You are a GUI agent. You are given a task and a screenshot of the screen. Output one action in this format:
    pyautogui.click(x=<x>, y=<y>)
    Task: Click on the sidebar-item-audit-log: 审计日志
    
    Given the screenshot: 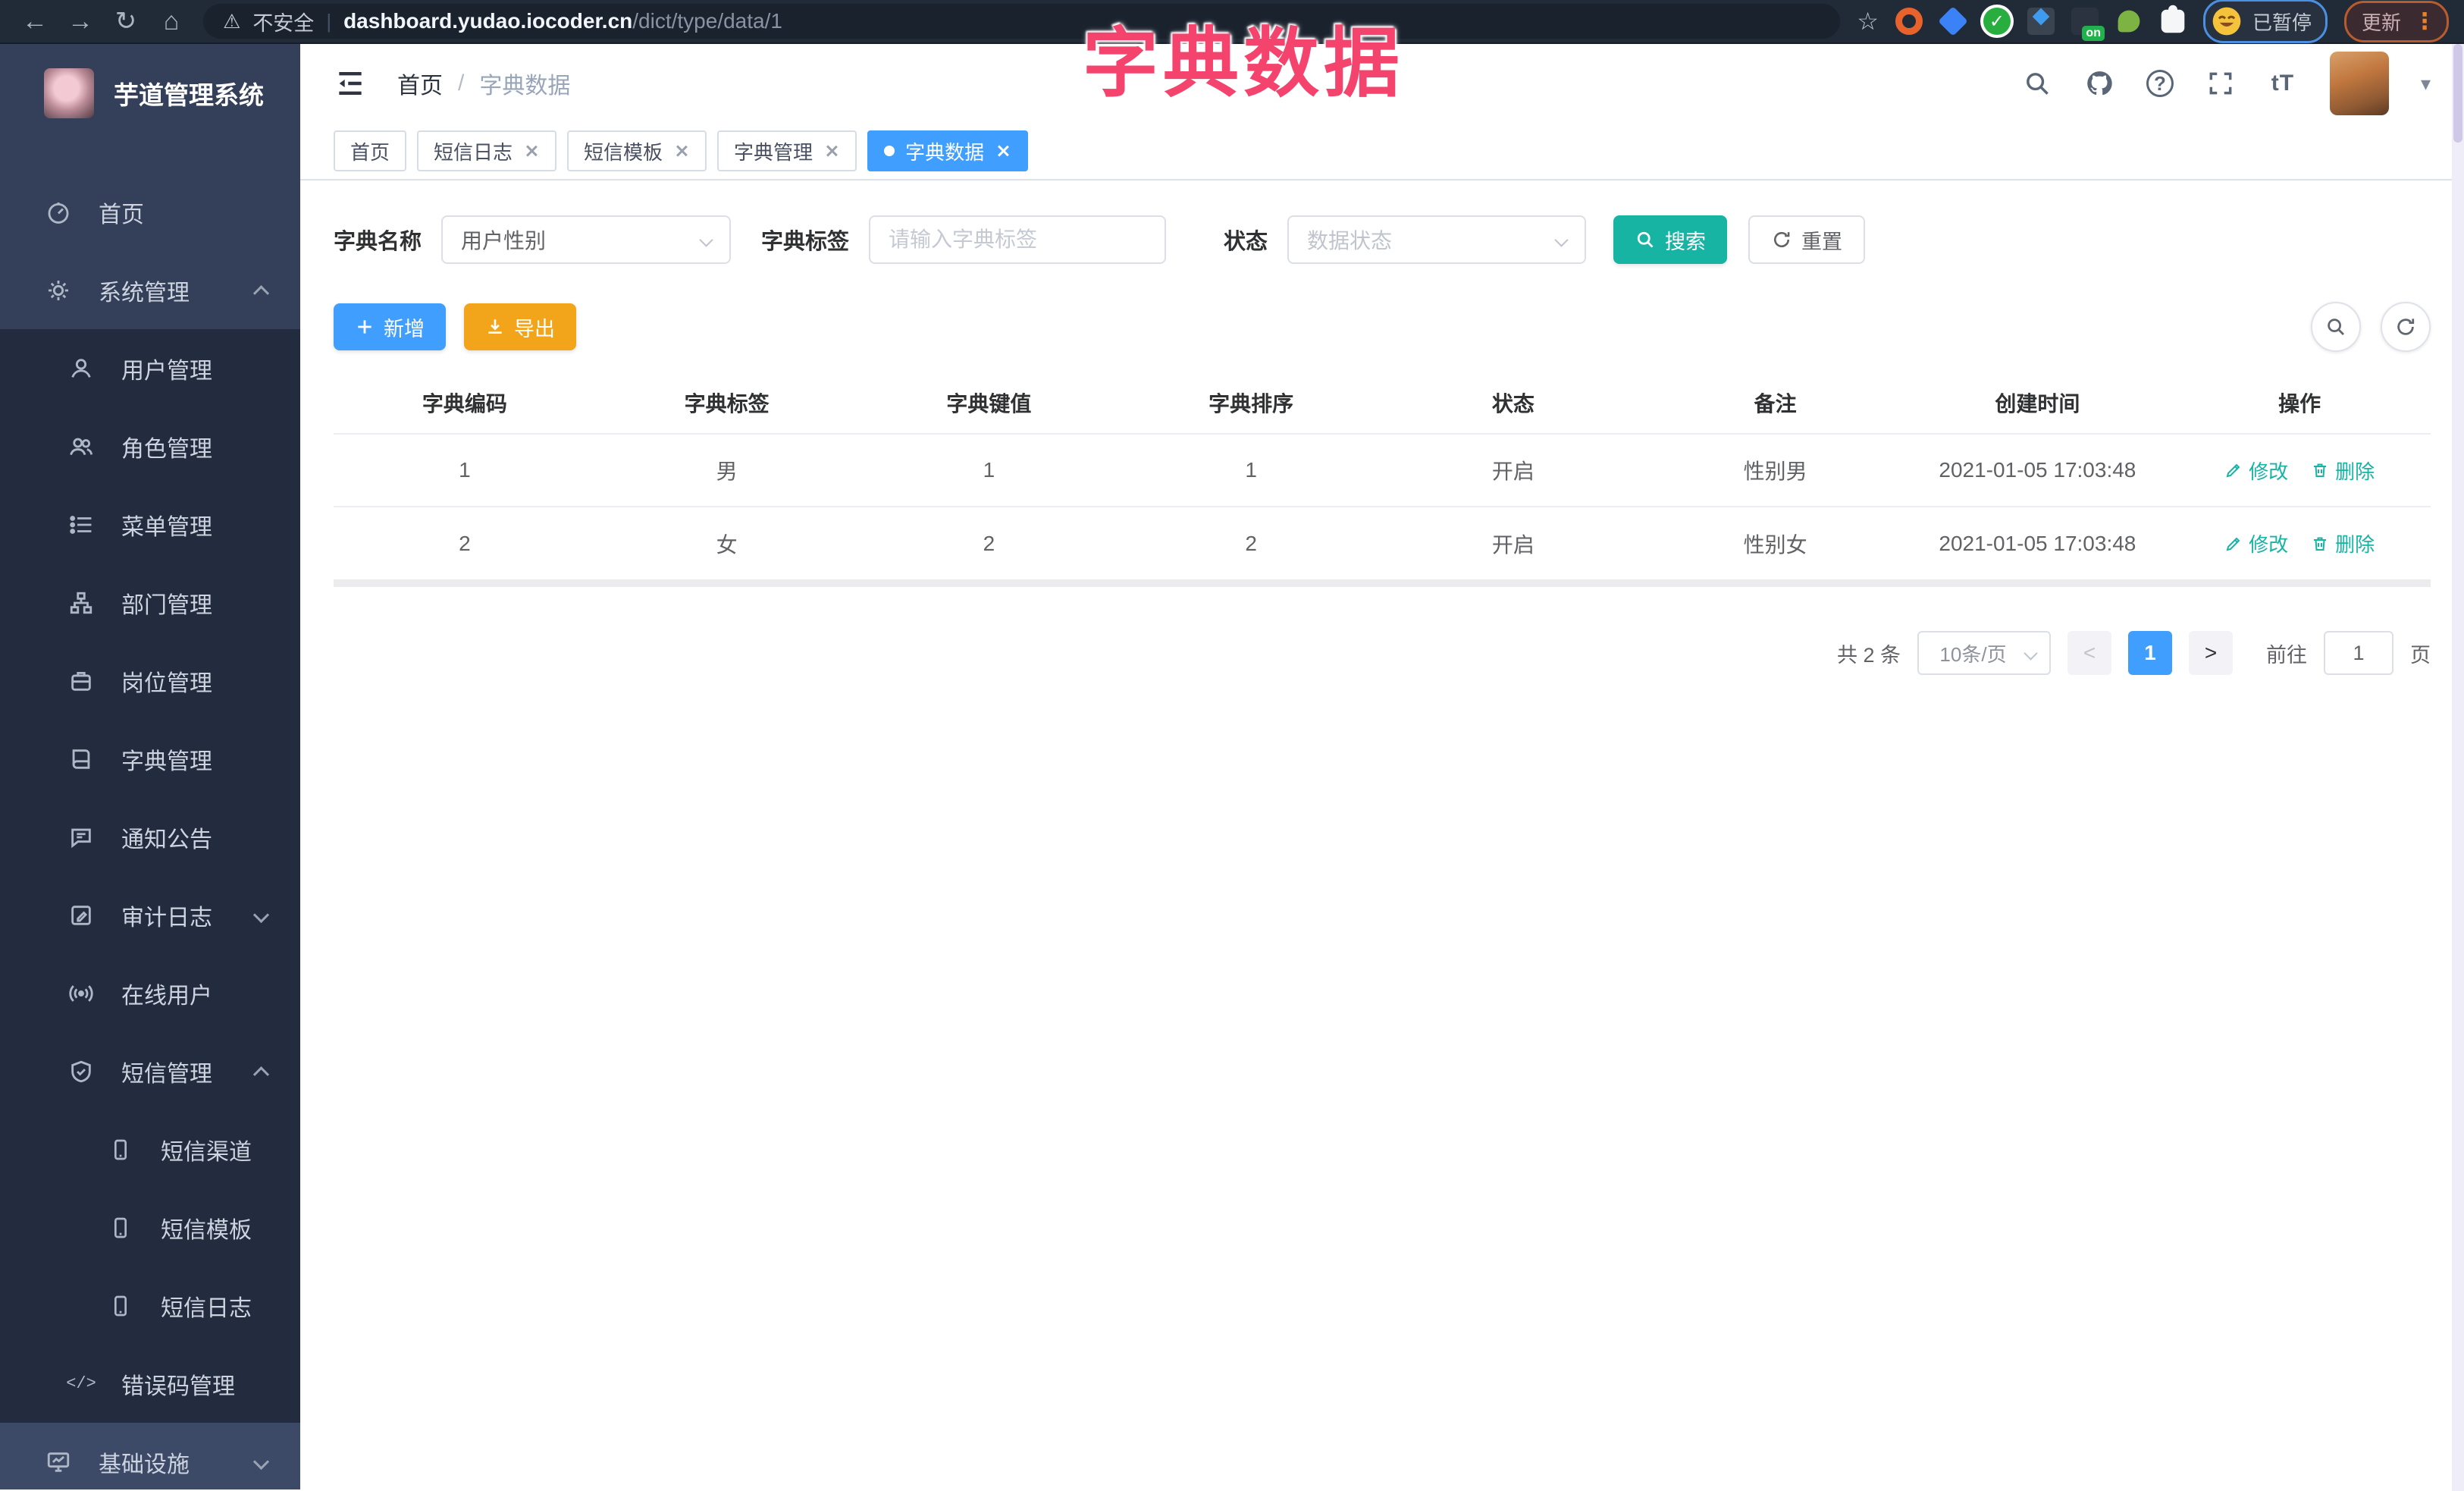 What is the action you would take?
    pyautogui.click(x=150, y=915)
    